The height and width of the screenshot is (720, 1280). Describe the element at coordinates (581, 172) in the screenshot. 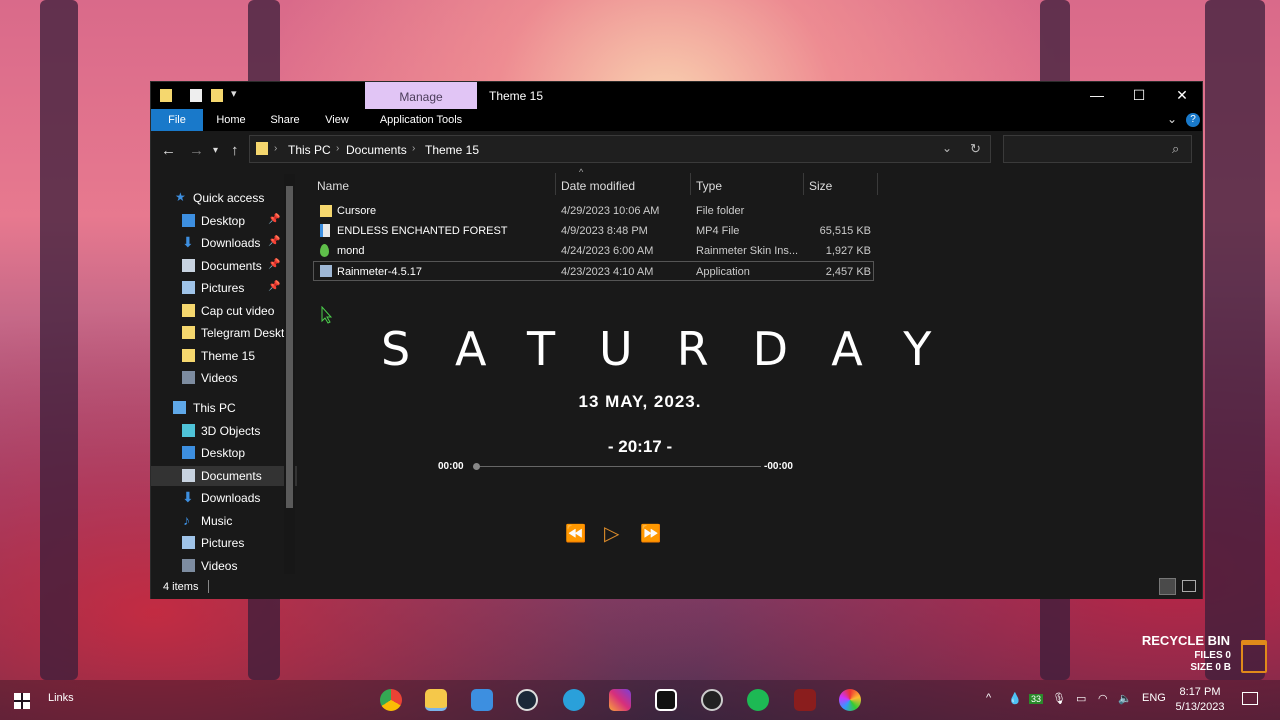

I see `sort-up-icon: ^` at that location.